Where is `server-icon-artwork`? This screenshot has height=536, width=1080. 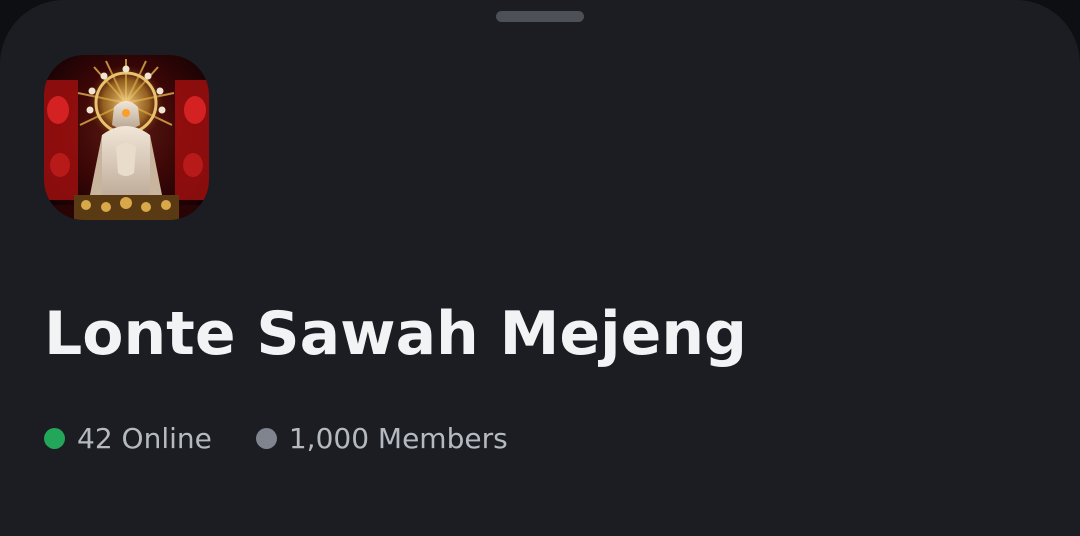
server-icon-artwork is located at coordinates (126, 137).